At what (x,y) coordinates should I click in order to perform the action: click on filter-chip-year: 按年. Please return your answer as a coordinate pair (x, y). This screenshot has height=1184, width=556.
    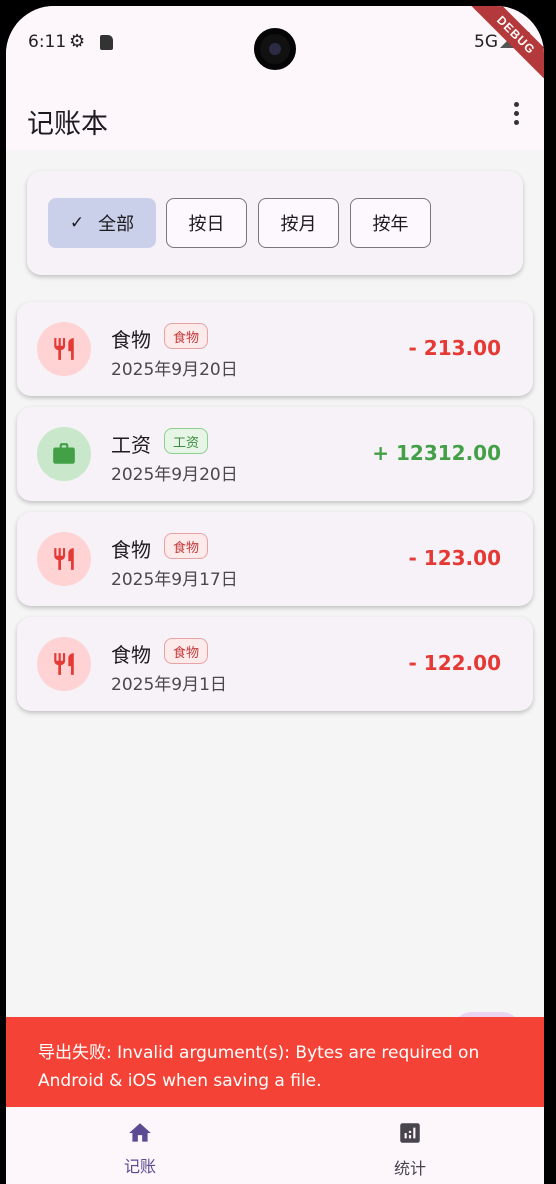
    Looking at the image, I should click on (390, 223).